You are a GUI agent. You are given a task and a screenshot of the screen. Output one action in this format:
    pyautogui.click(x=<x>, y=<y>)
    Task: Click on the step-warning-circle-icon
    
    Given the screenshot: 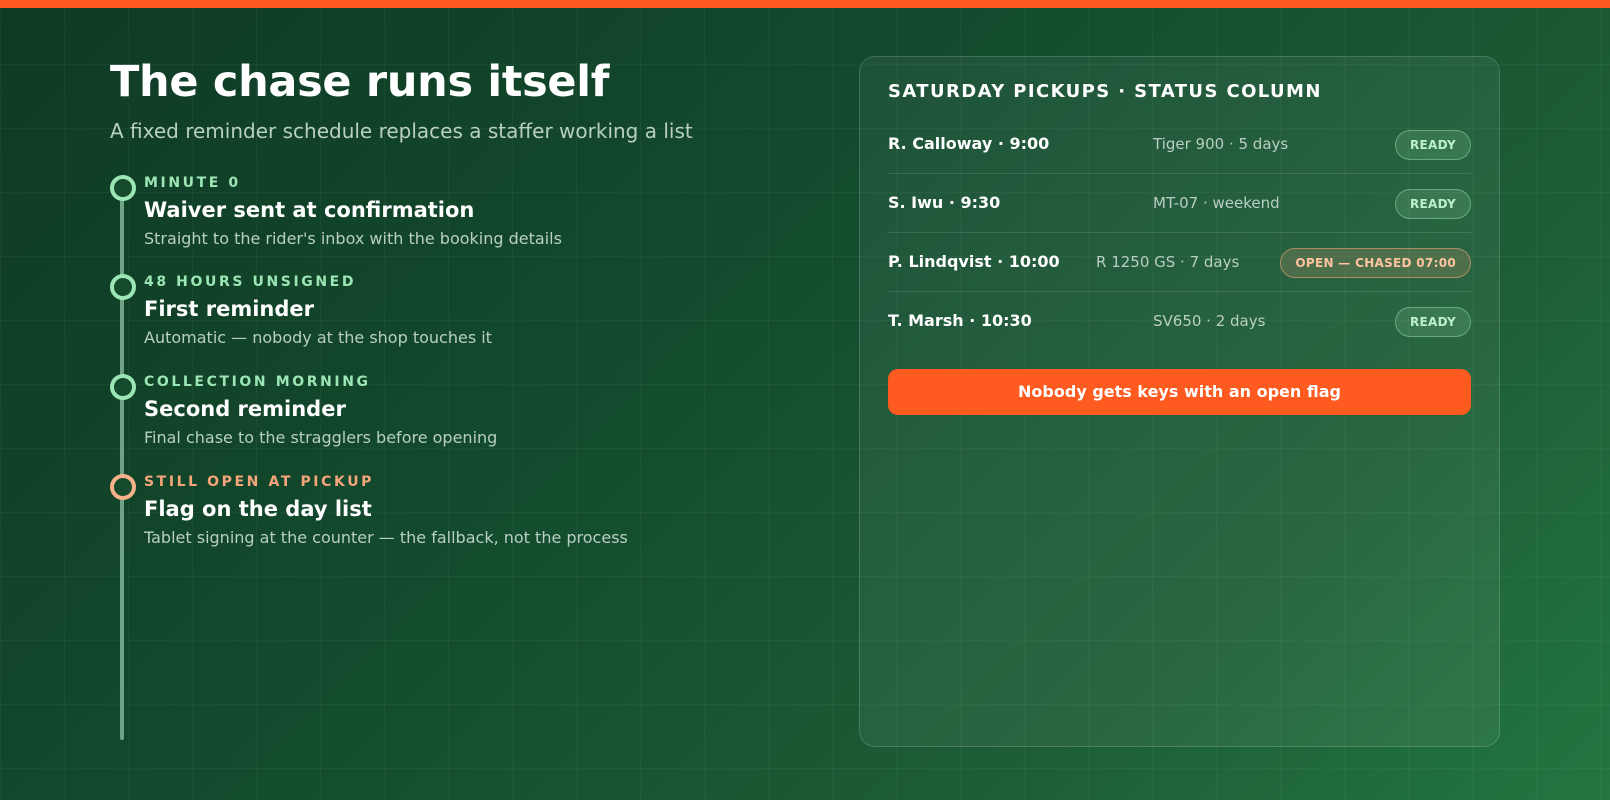 What is the action you would take?
    pyautogui.click(x=123, y=487)
    